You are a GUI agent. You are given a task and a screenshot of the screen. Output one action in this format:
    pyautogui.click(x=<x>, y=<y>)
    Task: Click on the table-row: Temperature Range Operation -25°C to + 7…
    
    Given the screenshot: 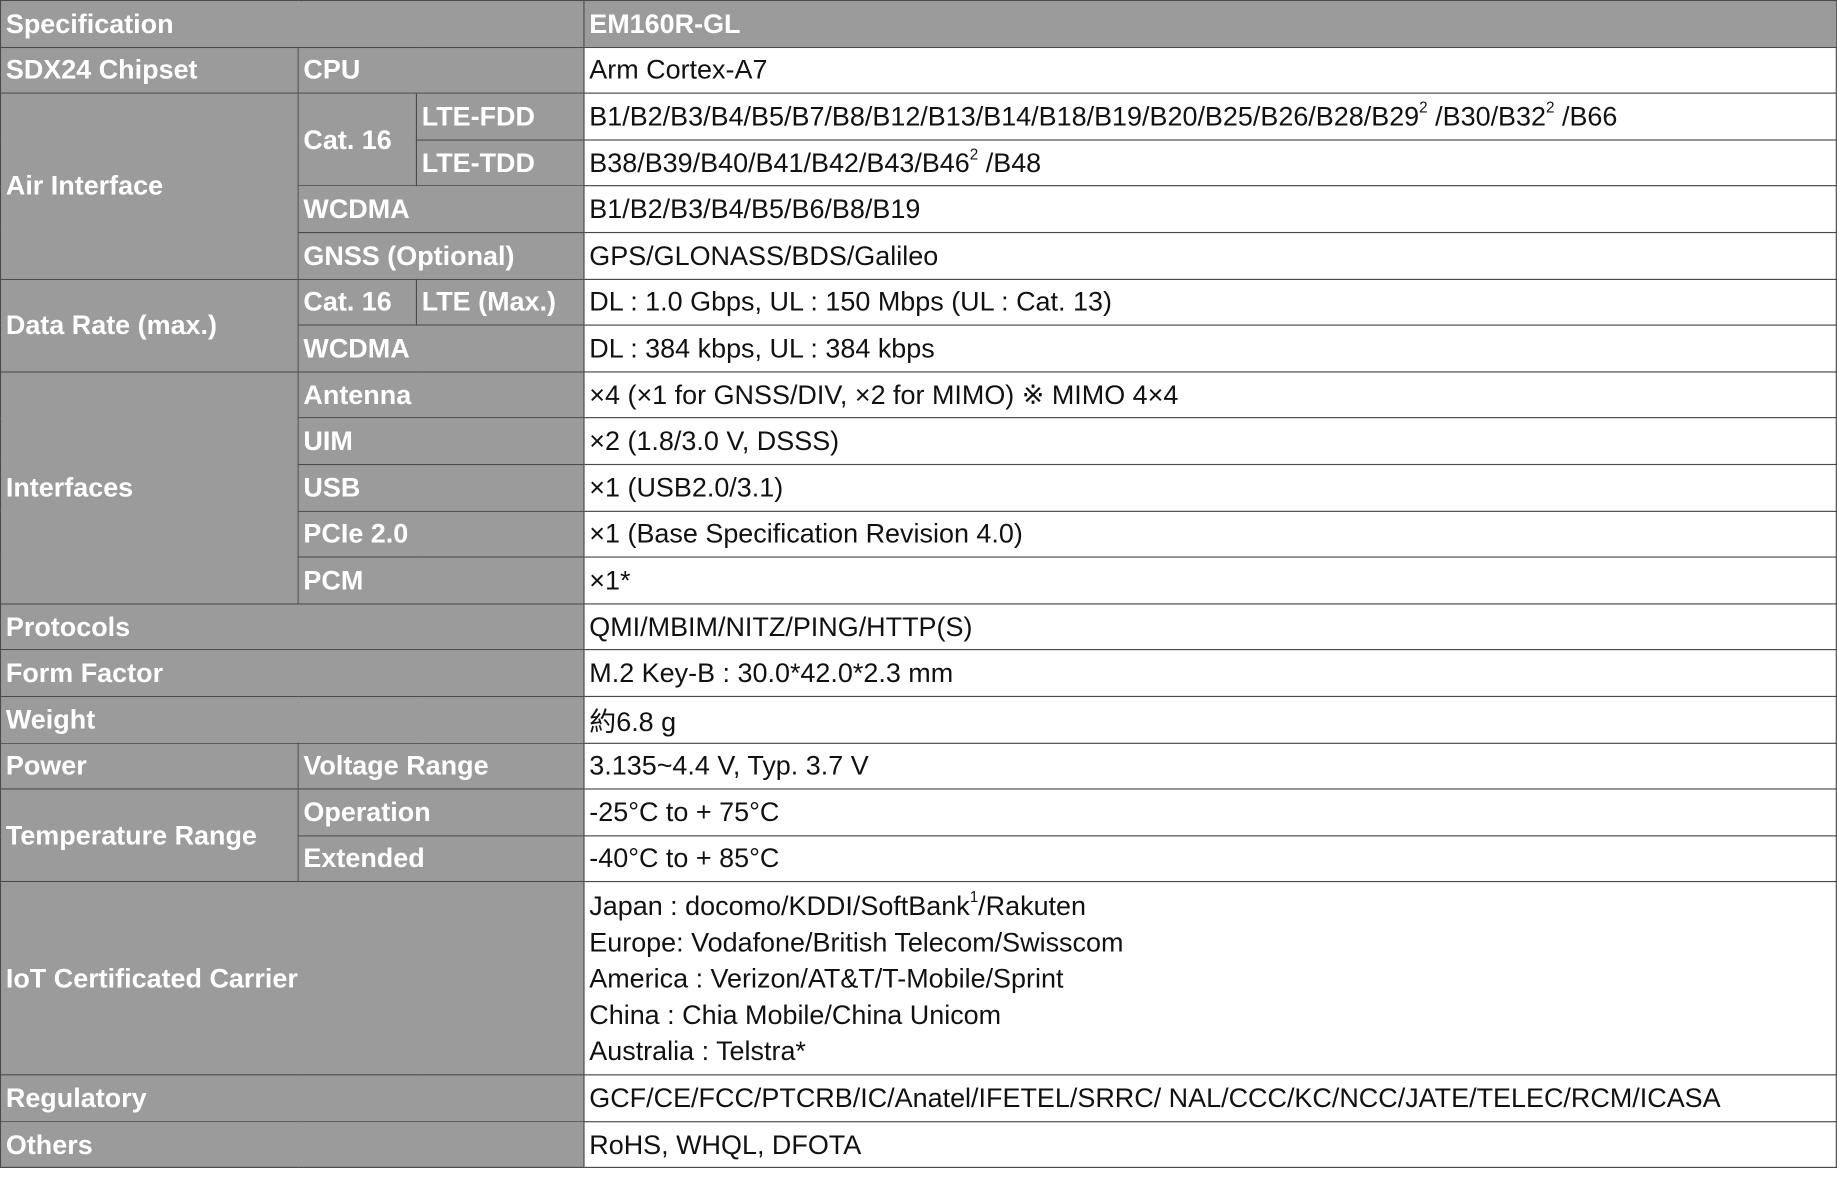 What is the action you would take?
    pyautogui.click(x=918, y=835)
    